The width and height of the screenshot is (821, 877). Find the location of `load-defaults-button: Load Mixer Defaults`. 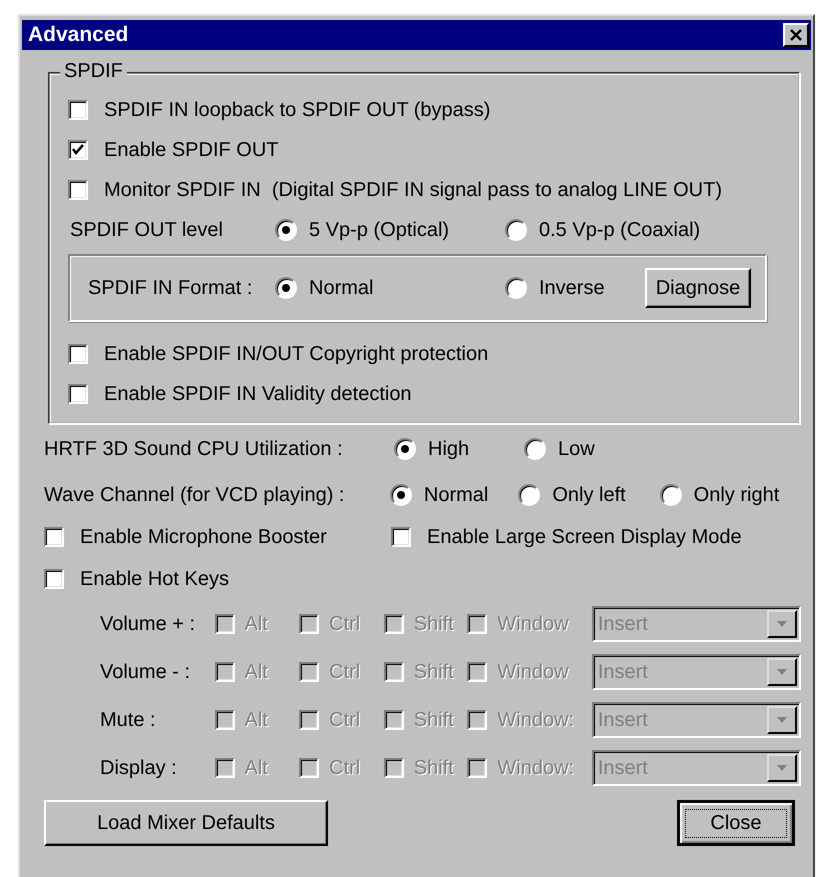

load-defaults-button: Load Mixer Defaults is located at coordinates (186, 823).